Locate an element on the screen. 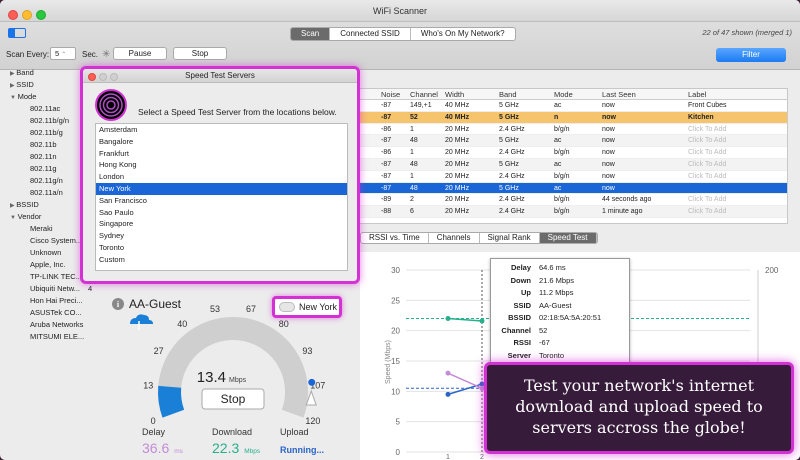  dialog-minimize-button is located at coordinates (103, 77).